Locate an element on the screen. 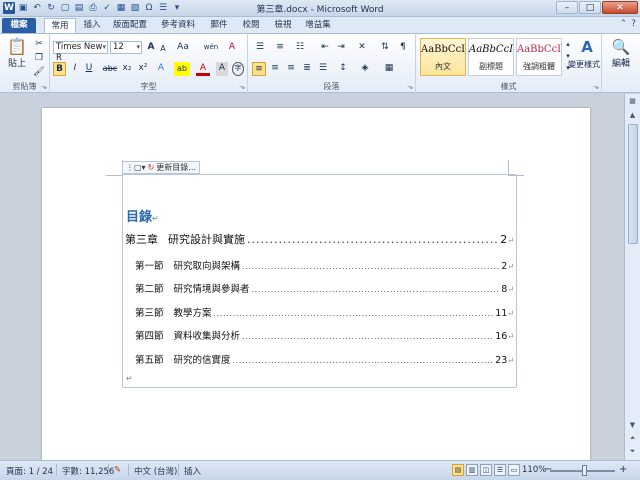 The image size is (640, 480). bold-button: B is located at coordinates (59, 69).